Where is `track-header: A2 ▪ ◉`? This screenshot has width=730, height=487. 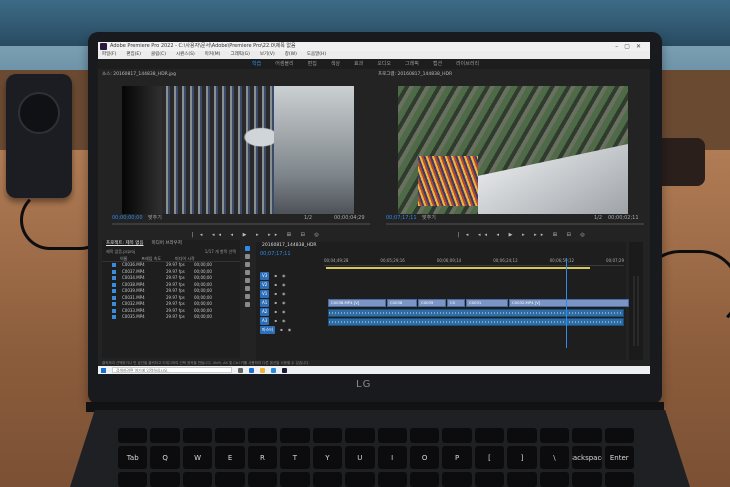 track-header: A2 ▪ ◉ is located at coordinates (290, 312).